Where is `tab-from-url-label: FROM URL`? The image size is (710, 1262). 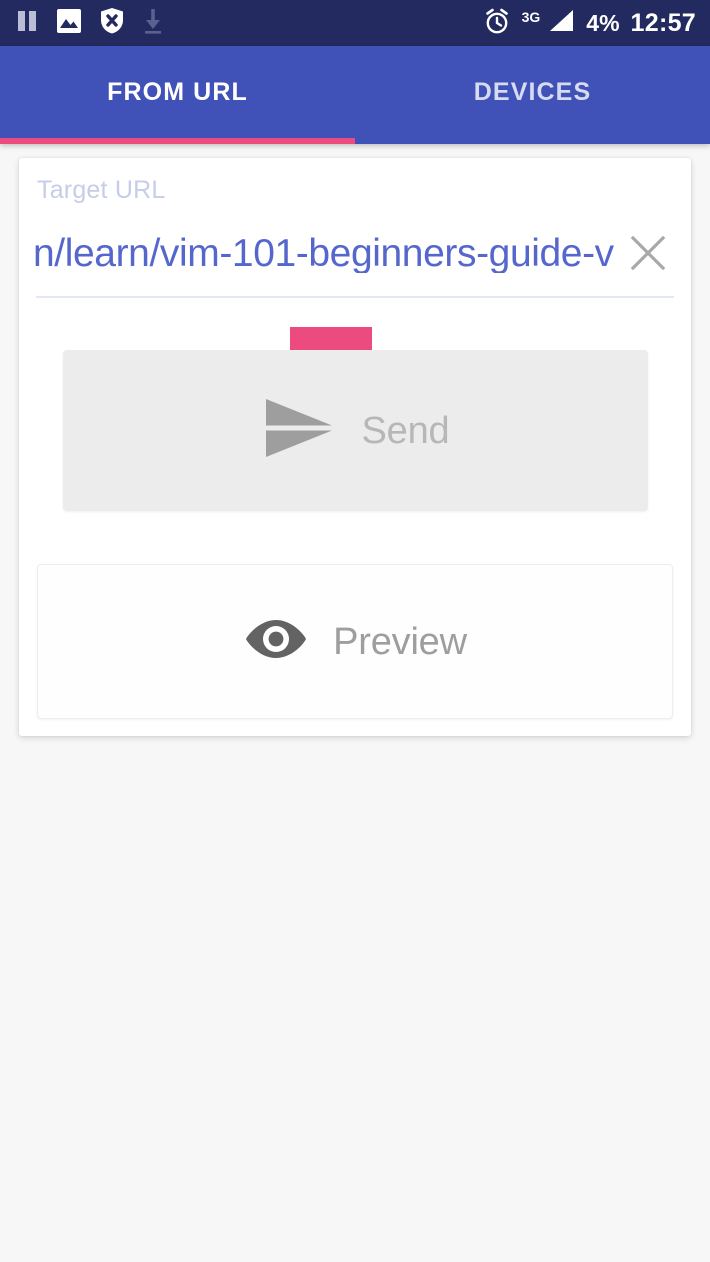 tab-from-url-label: FROM URL is located at coordinates (177, 91).